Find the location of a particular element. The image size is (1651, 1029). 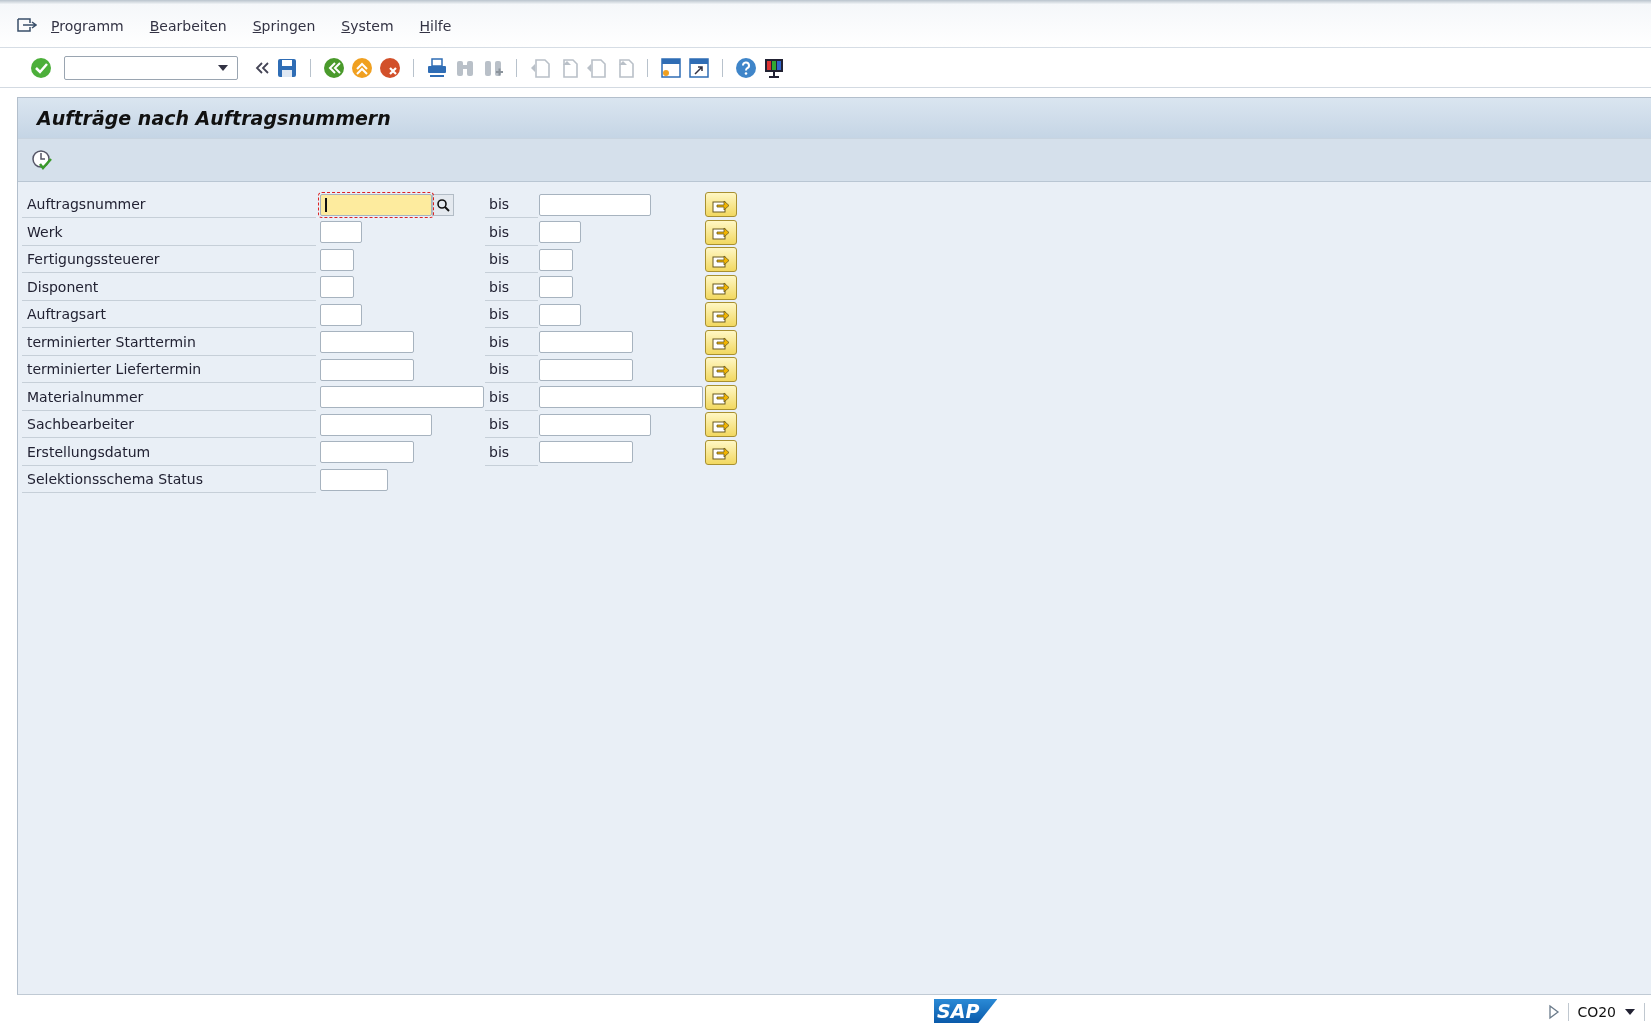

screen-title: Aufträge nach Auftragsnummern is located at coordinates (214, 118).